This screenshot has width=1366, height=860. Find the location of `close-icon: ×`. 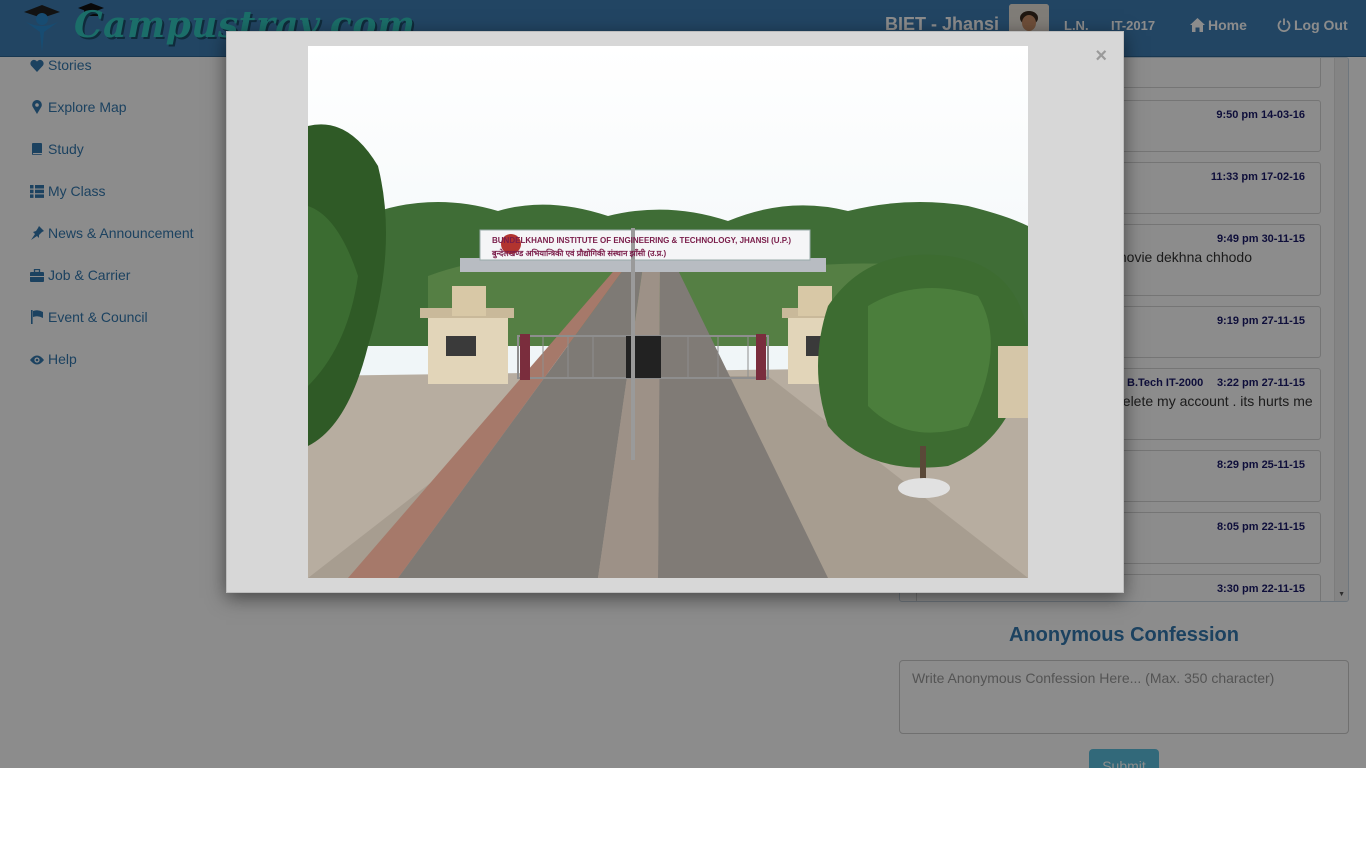

close-icon: × is located at coordinates (1101, 56).